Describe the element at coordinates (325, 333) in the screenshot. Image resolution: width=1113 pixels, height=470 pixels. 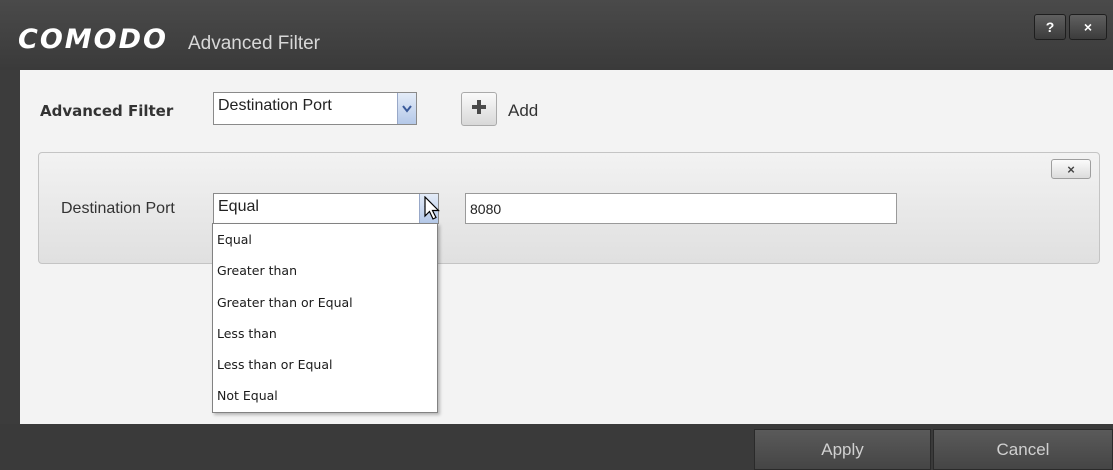
I see `operator-option: Less than` at that location.